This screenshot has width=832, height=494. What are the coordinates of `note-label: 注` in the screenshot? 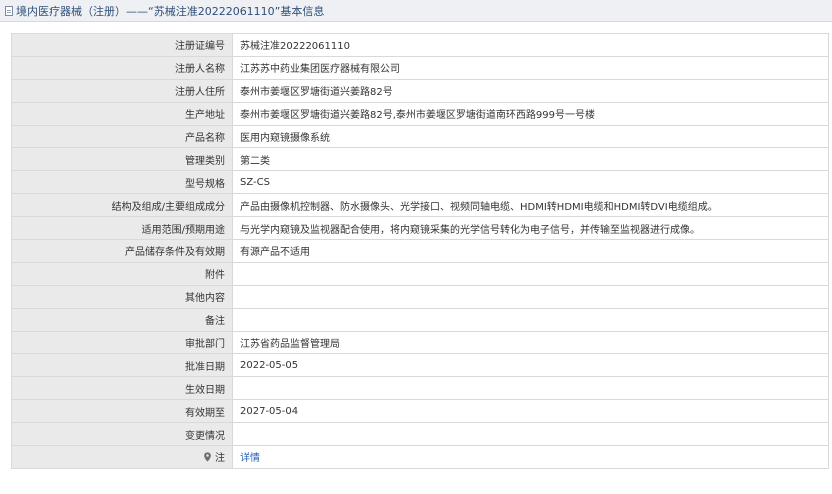 It's located at (220, 459).